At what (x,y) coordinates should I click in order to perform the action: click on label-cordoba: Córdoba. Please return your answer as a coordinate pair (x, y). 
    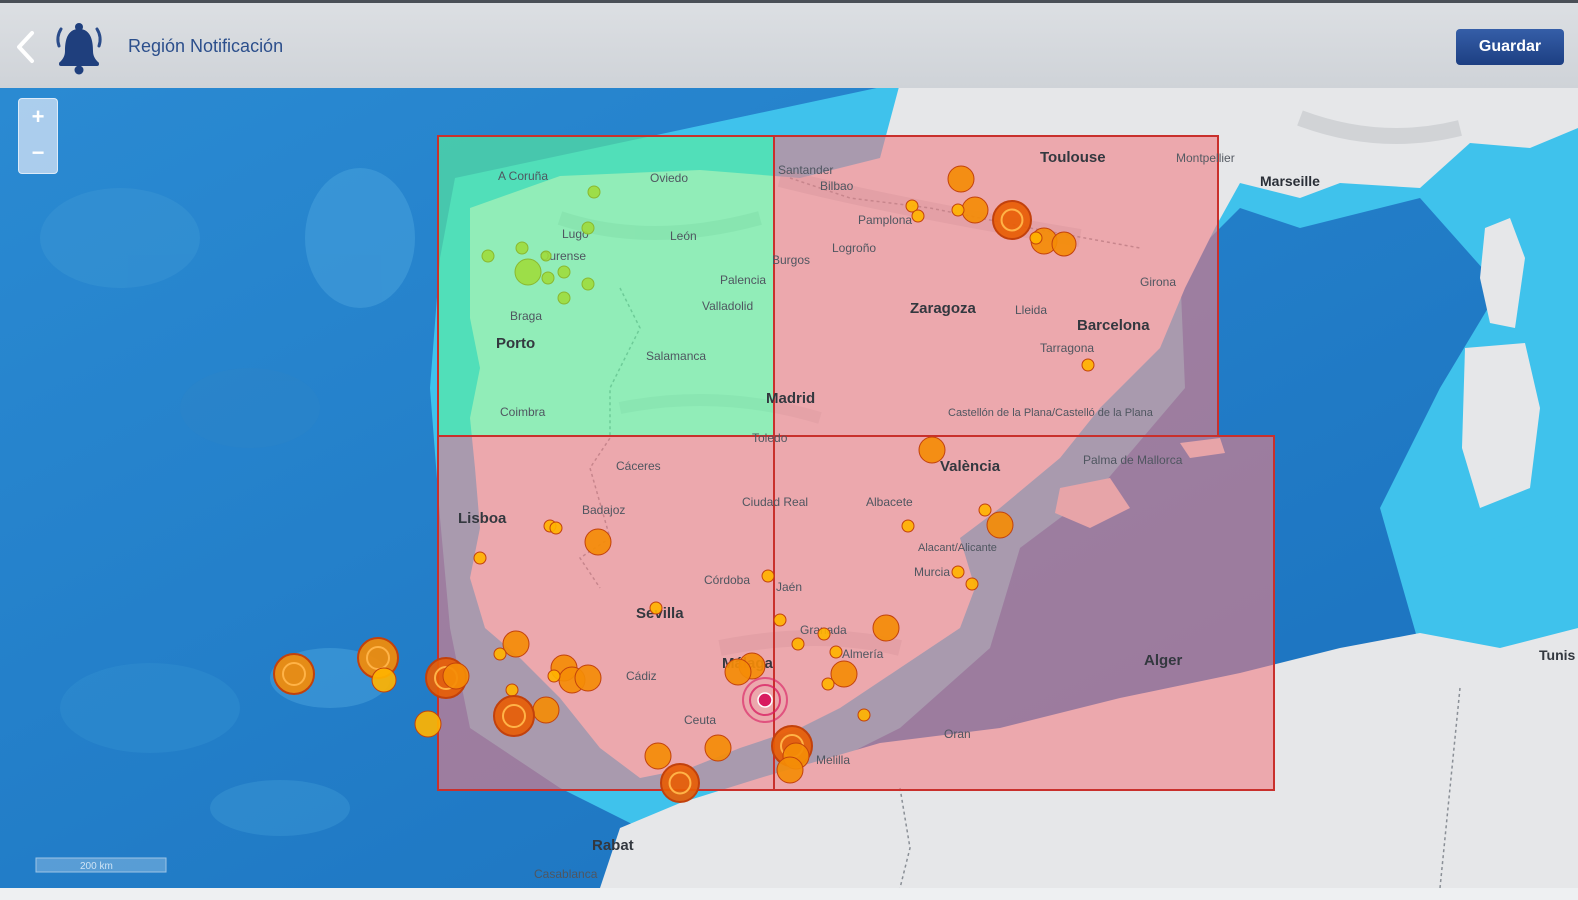
    Looking at the image, I should click on (727, 580).